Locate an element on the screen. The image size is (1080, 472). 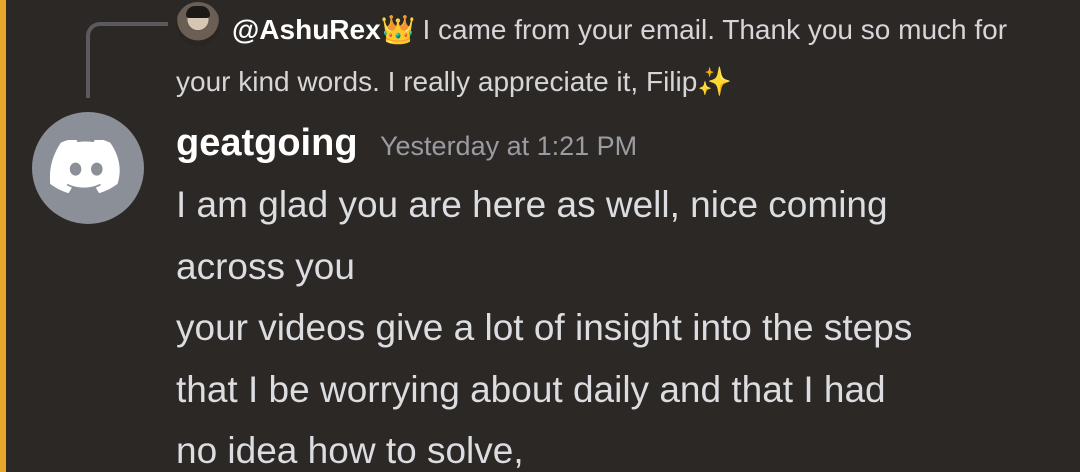
discord-avatar is located at coordinates (88, 168).